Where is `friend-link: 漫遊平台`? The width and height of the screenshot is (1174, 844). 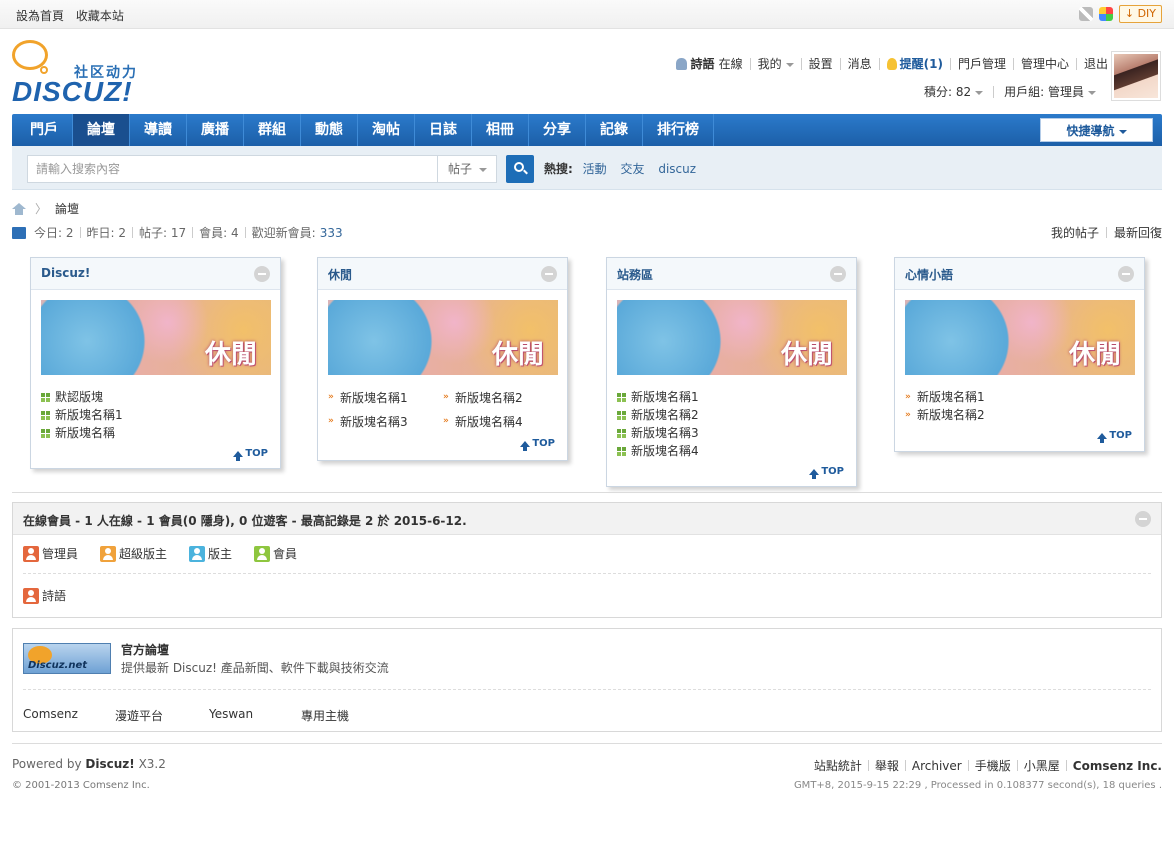
friend-link: 漫遊平台 is located at coordinates (162, 715).